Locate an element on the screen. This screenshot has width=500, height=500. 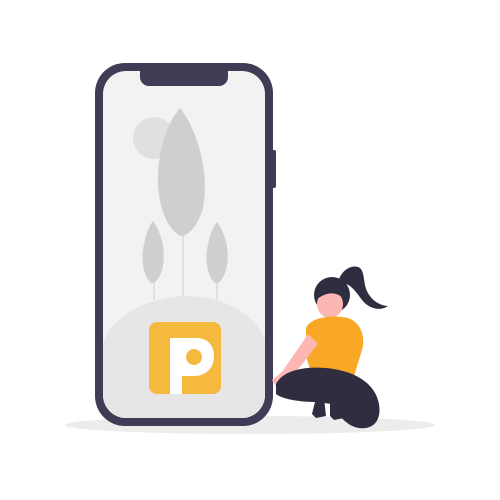
app-logo-icon is located at coordinates (185, 358).